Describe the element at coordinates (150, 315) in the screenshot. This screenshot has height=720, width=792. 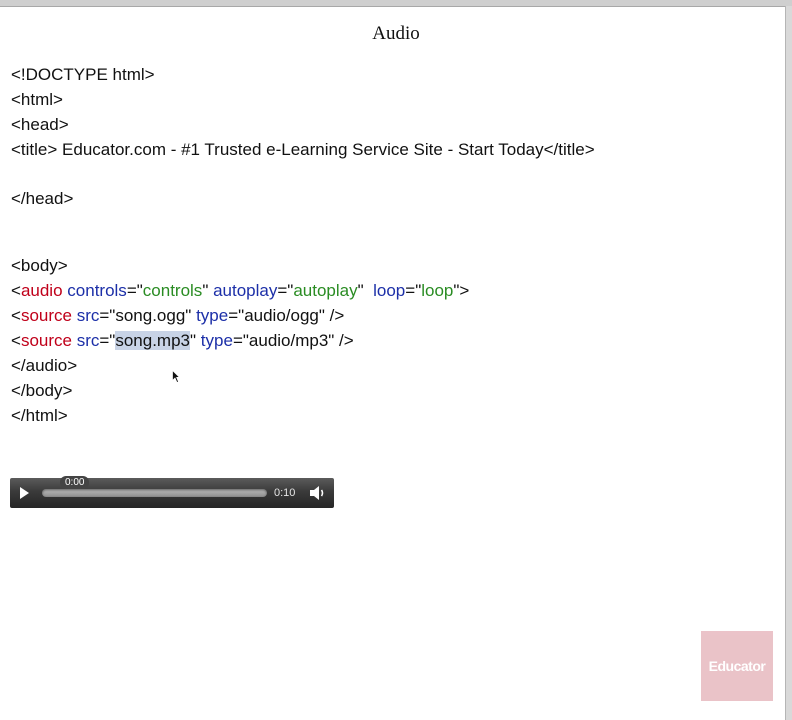
I see `code-value-src: song.ogg` at that location.